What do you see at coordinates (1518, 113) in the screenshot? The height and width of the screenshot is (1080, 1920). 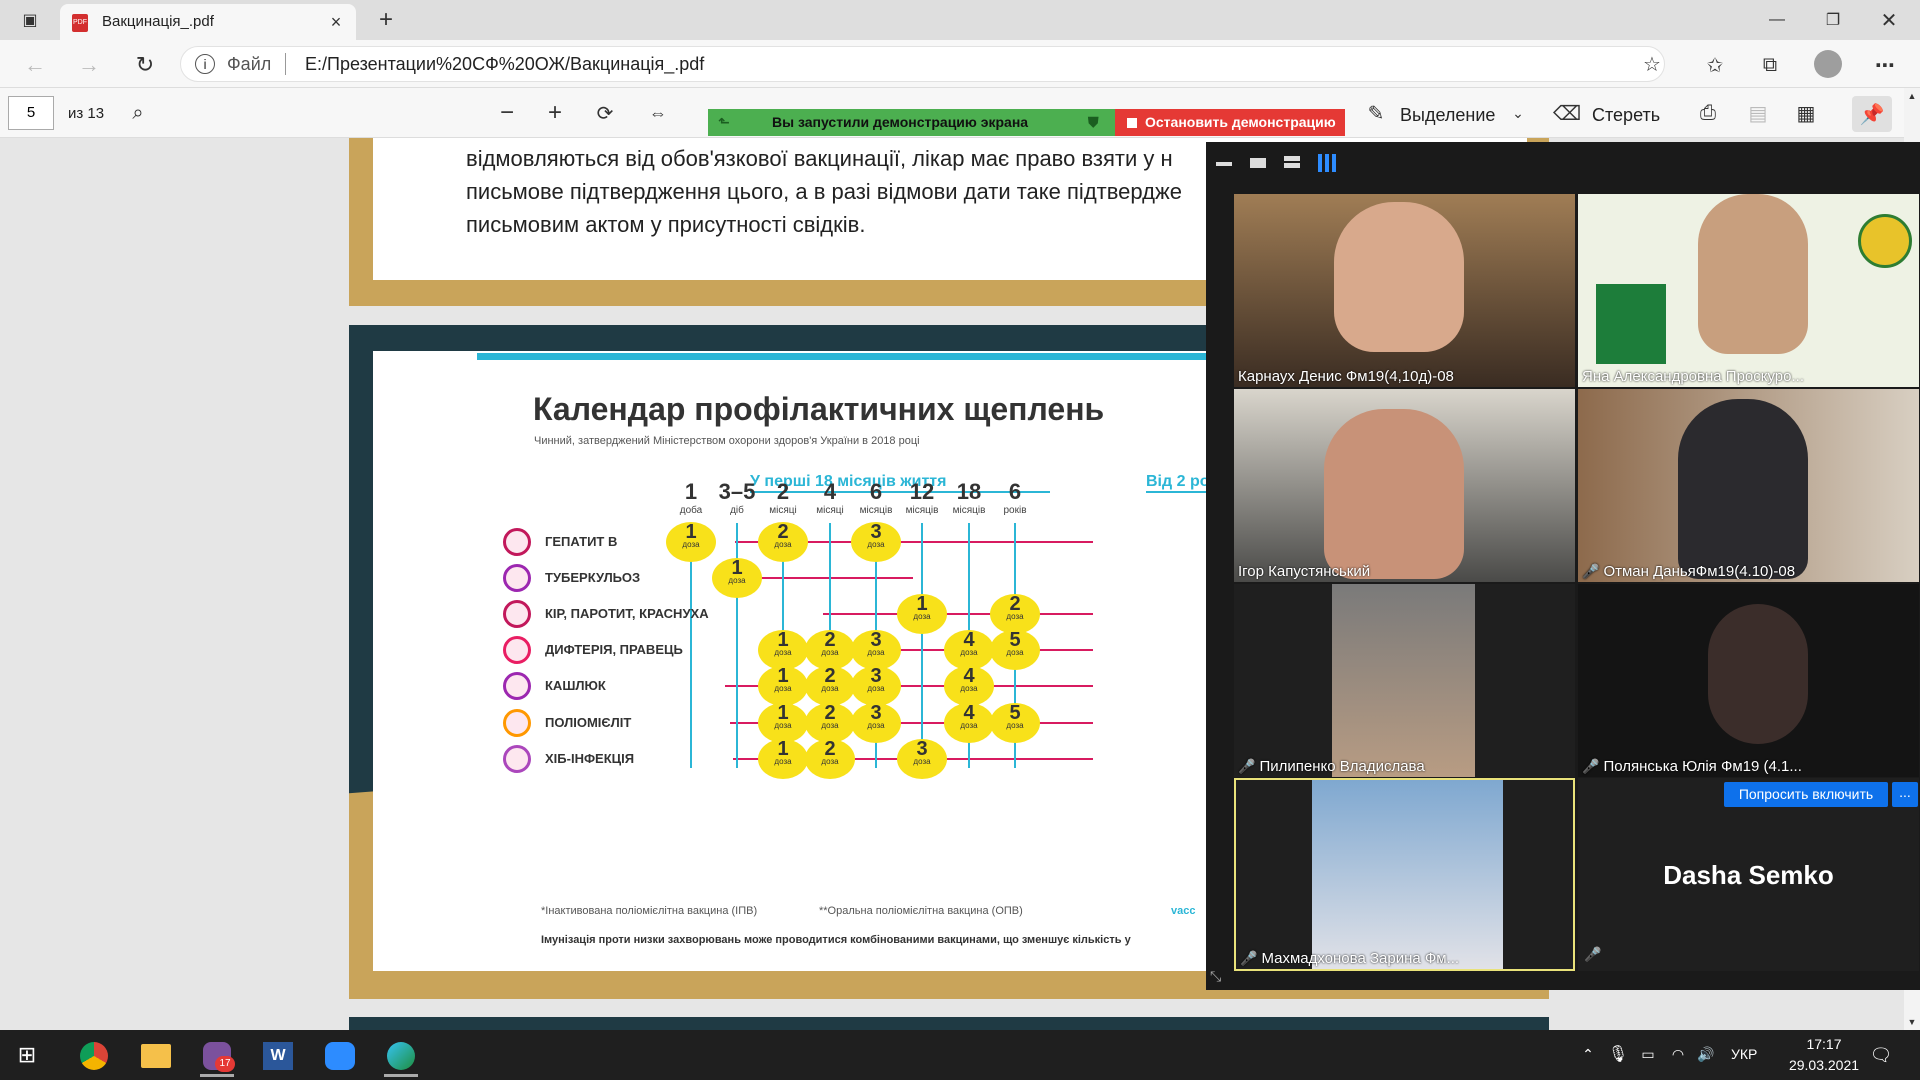 I see `chevron-down-icon: ⌄` at bounding box center [1518, 113].